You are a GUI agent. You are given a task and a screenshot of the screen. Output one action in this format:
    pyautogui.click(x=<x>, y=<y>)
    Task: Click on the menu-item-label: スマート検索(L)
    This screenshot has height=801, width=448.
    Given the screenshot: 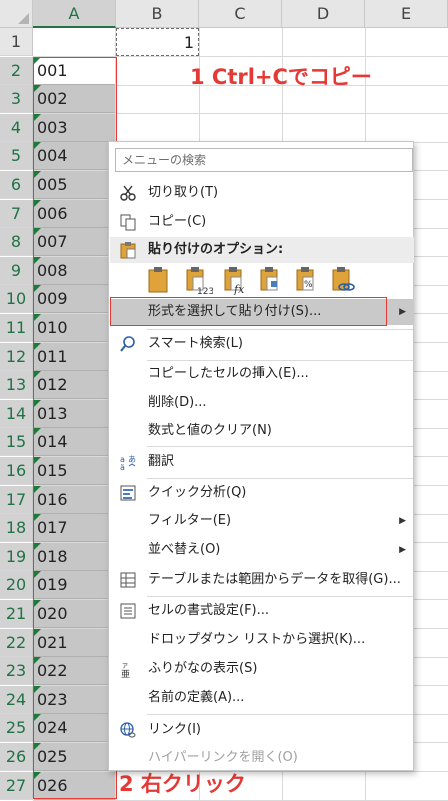 What is the action you would take?
    pyautogui.click(x=195, y=343)
    